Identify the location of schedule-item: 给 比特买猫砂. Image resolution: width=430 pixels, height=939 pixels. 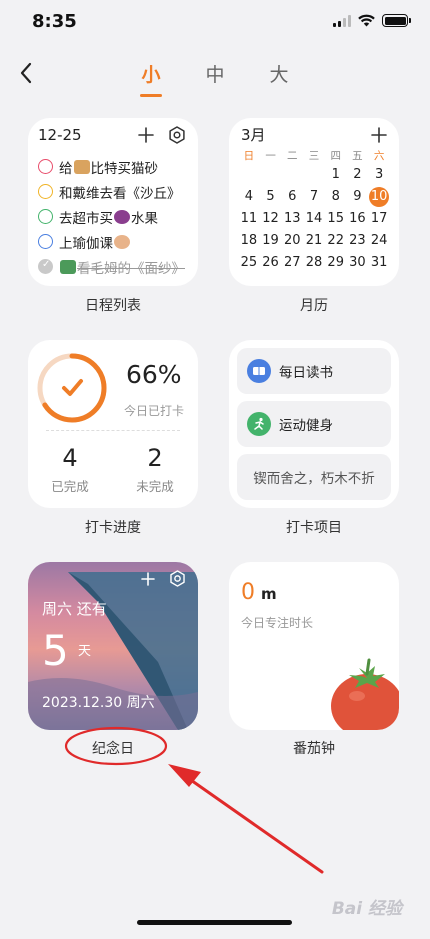
(116, 166).